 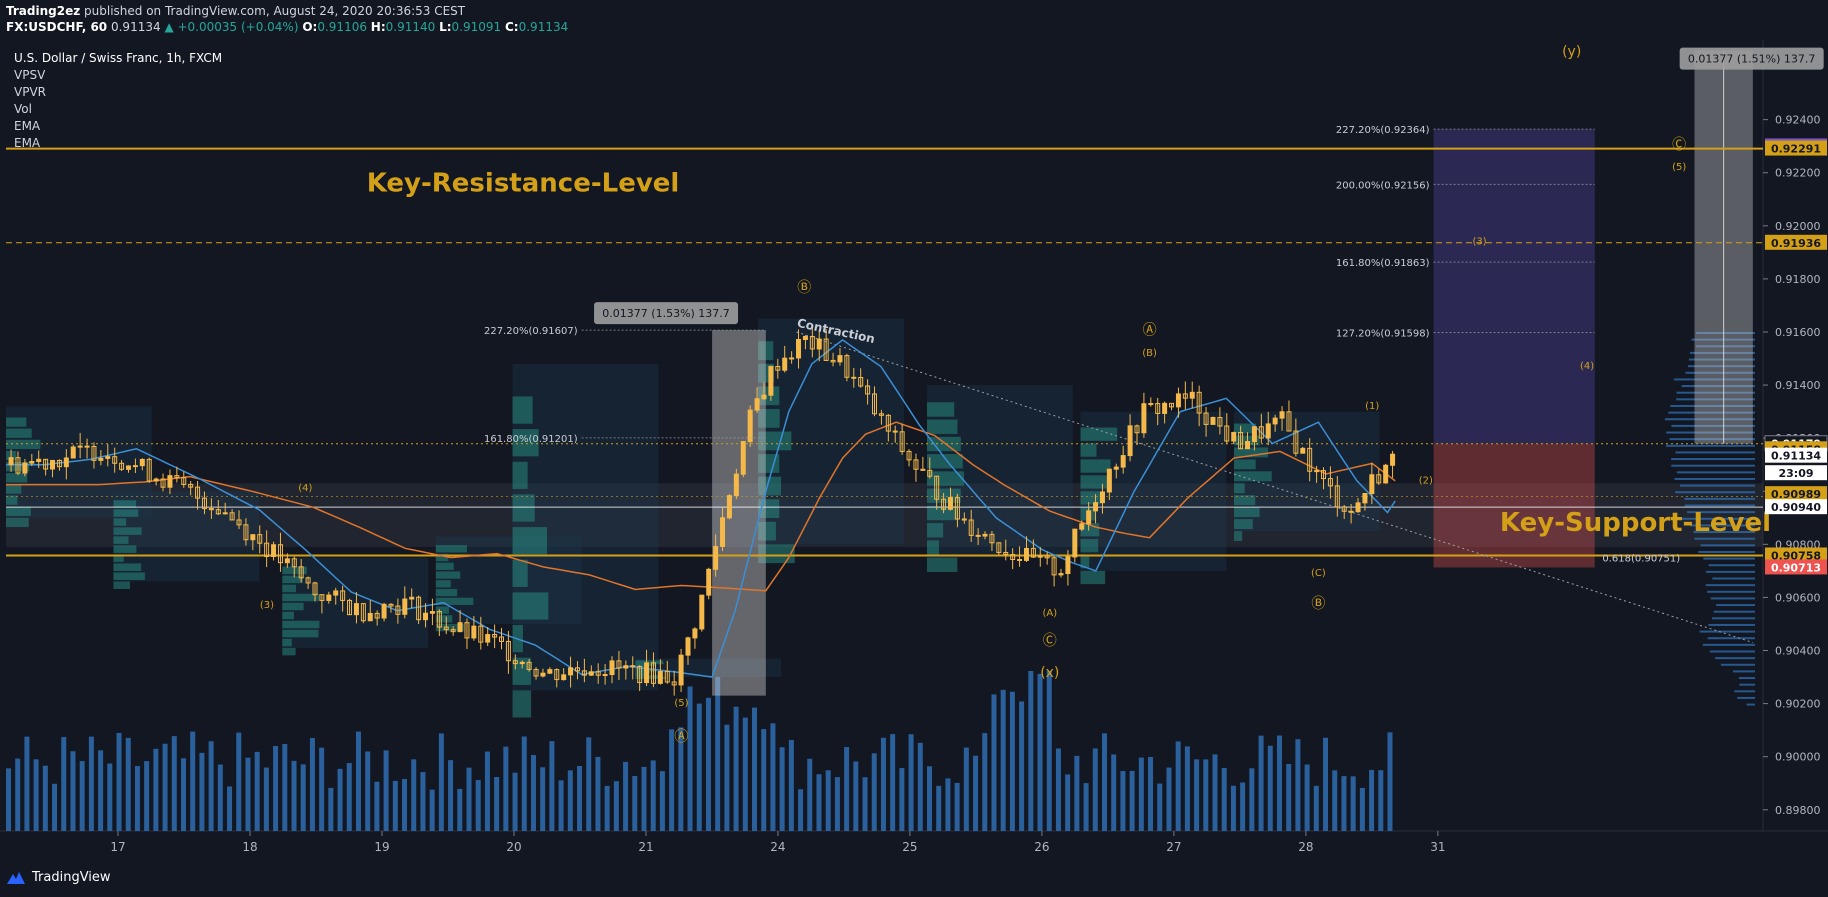 What do you see at coordinates (1798, 810) in the screenshot?
I see `price-tick-label: 0.89800` at bounding box center [1798, 810].